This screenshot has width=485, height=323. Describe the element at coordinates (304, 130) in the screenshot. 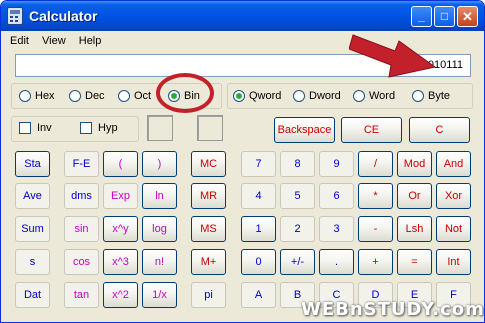

I see `backspace-button: Backspace` at that location.